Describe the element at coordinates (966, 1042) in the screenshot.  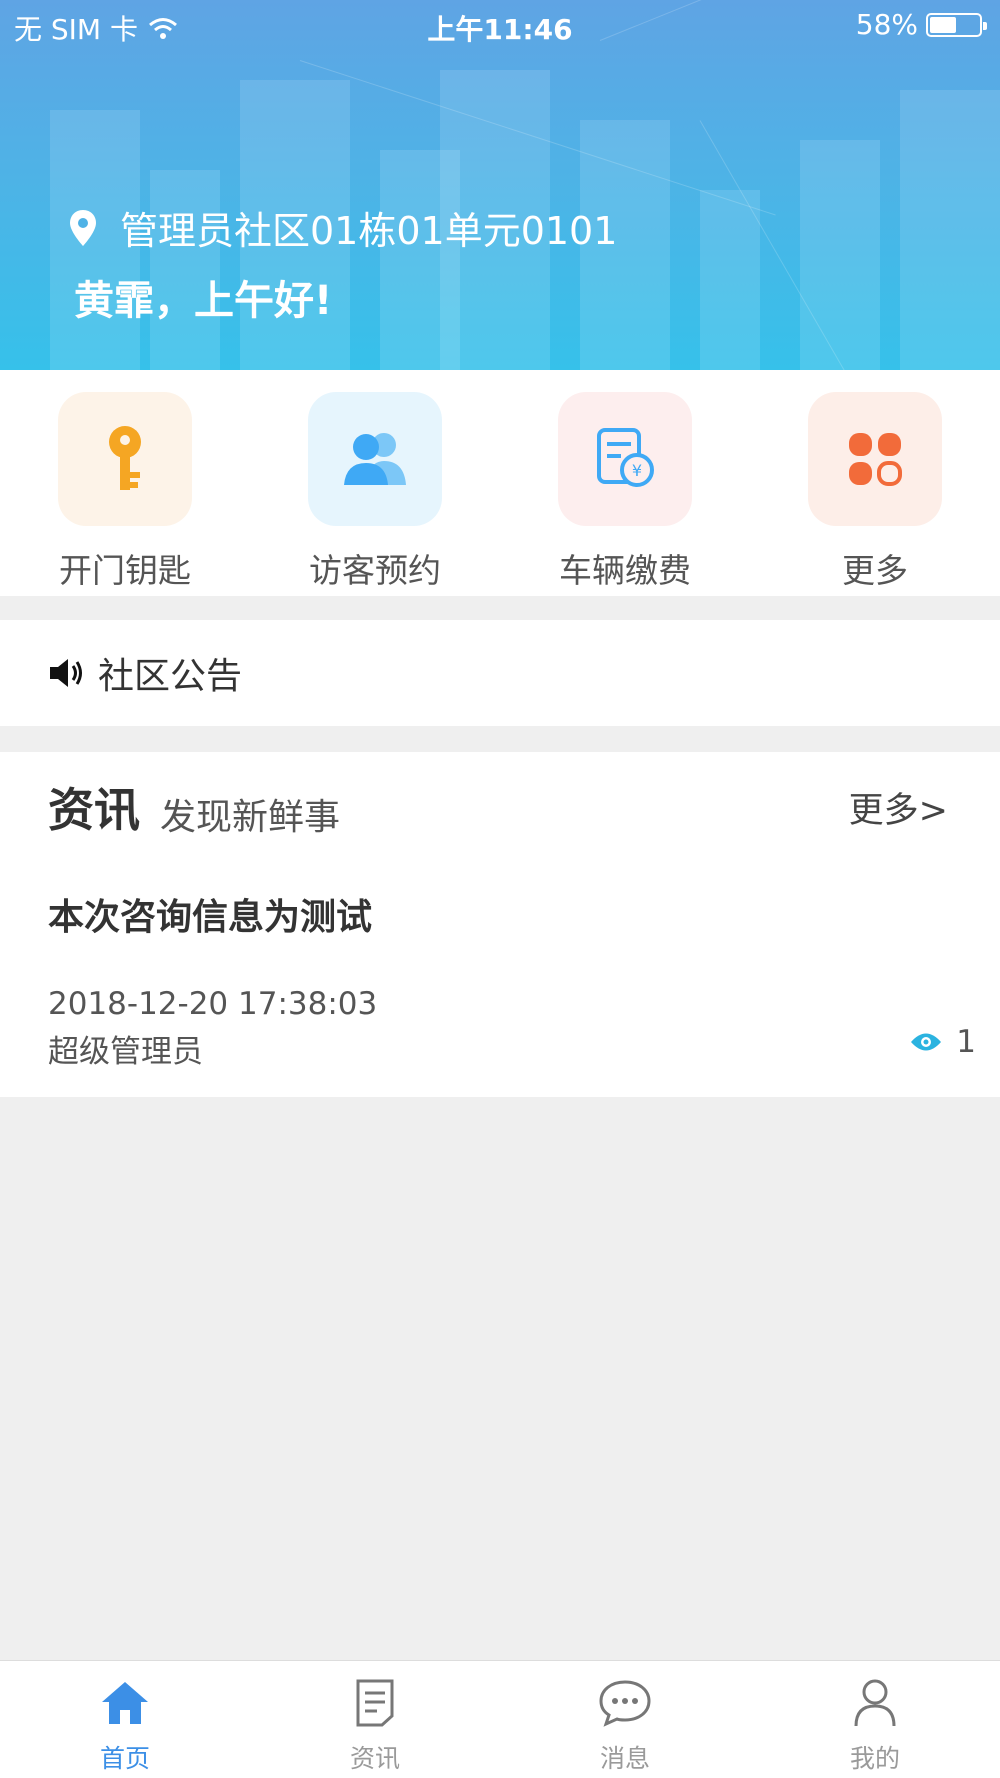
I see `views-count: 1` at that location.